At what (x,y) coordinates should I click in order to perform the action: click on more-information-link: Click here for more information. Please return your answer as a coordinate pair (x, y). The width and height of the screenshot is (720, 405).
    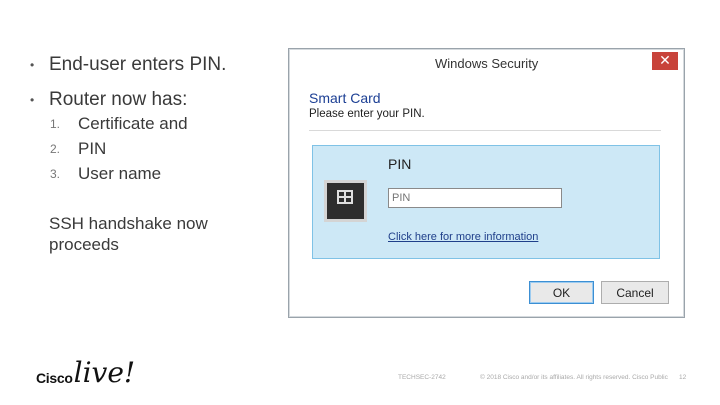
    Looking at the image, I should click on (463, 237).